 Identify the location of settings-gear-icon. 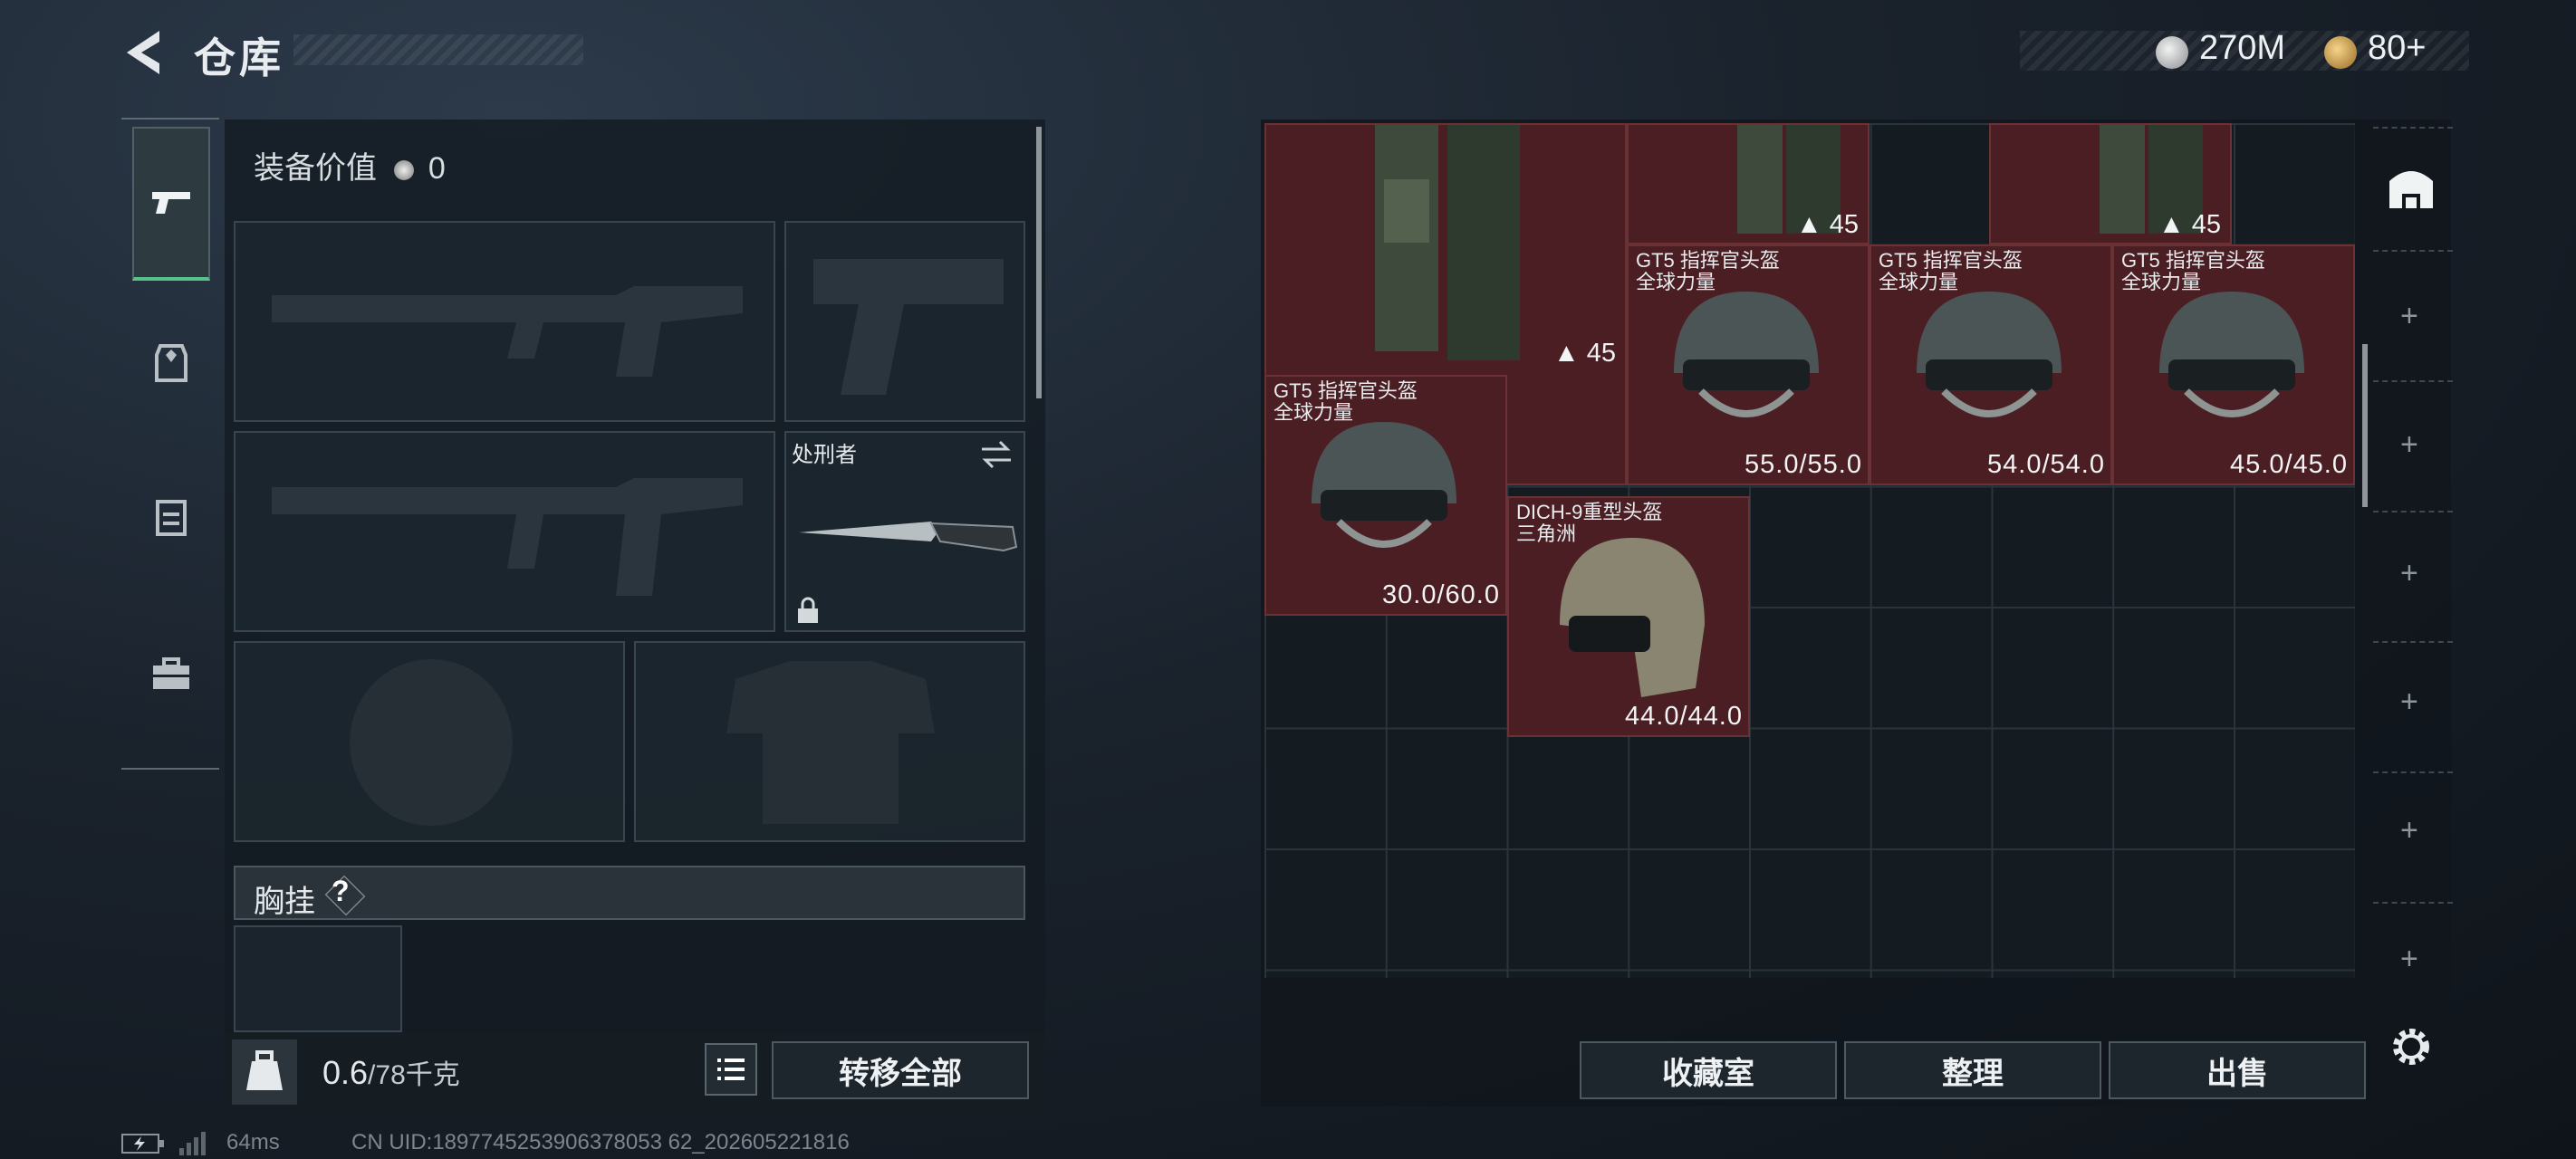
(2411, 1047).